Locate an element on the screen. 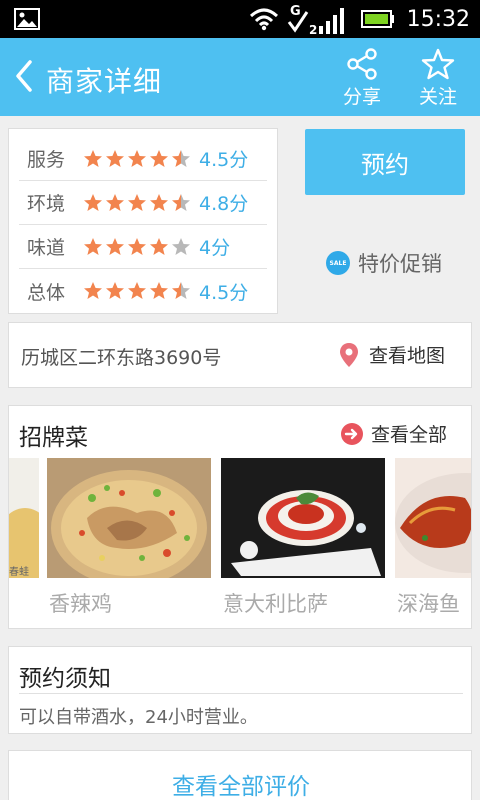 The width and height of the screenshot is (480, 800). promo-link: SALE 特价促销 is located at coordinates (384, 263).